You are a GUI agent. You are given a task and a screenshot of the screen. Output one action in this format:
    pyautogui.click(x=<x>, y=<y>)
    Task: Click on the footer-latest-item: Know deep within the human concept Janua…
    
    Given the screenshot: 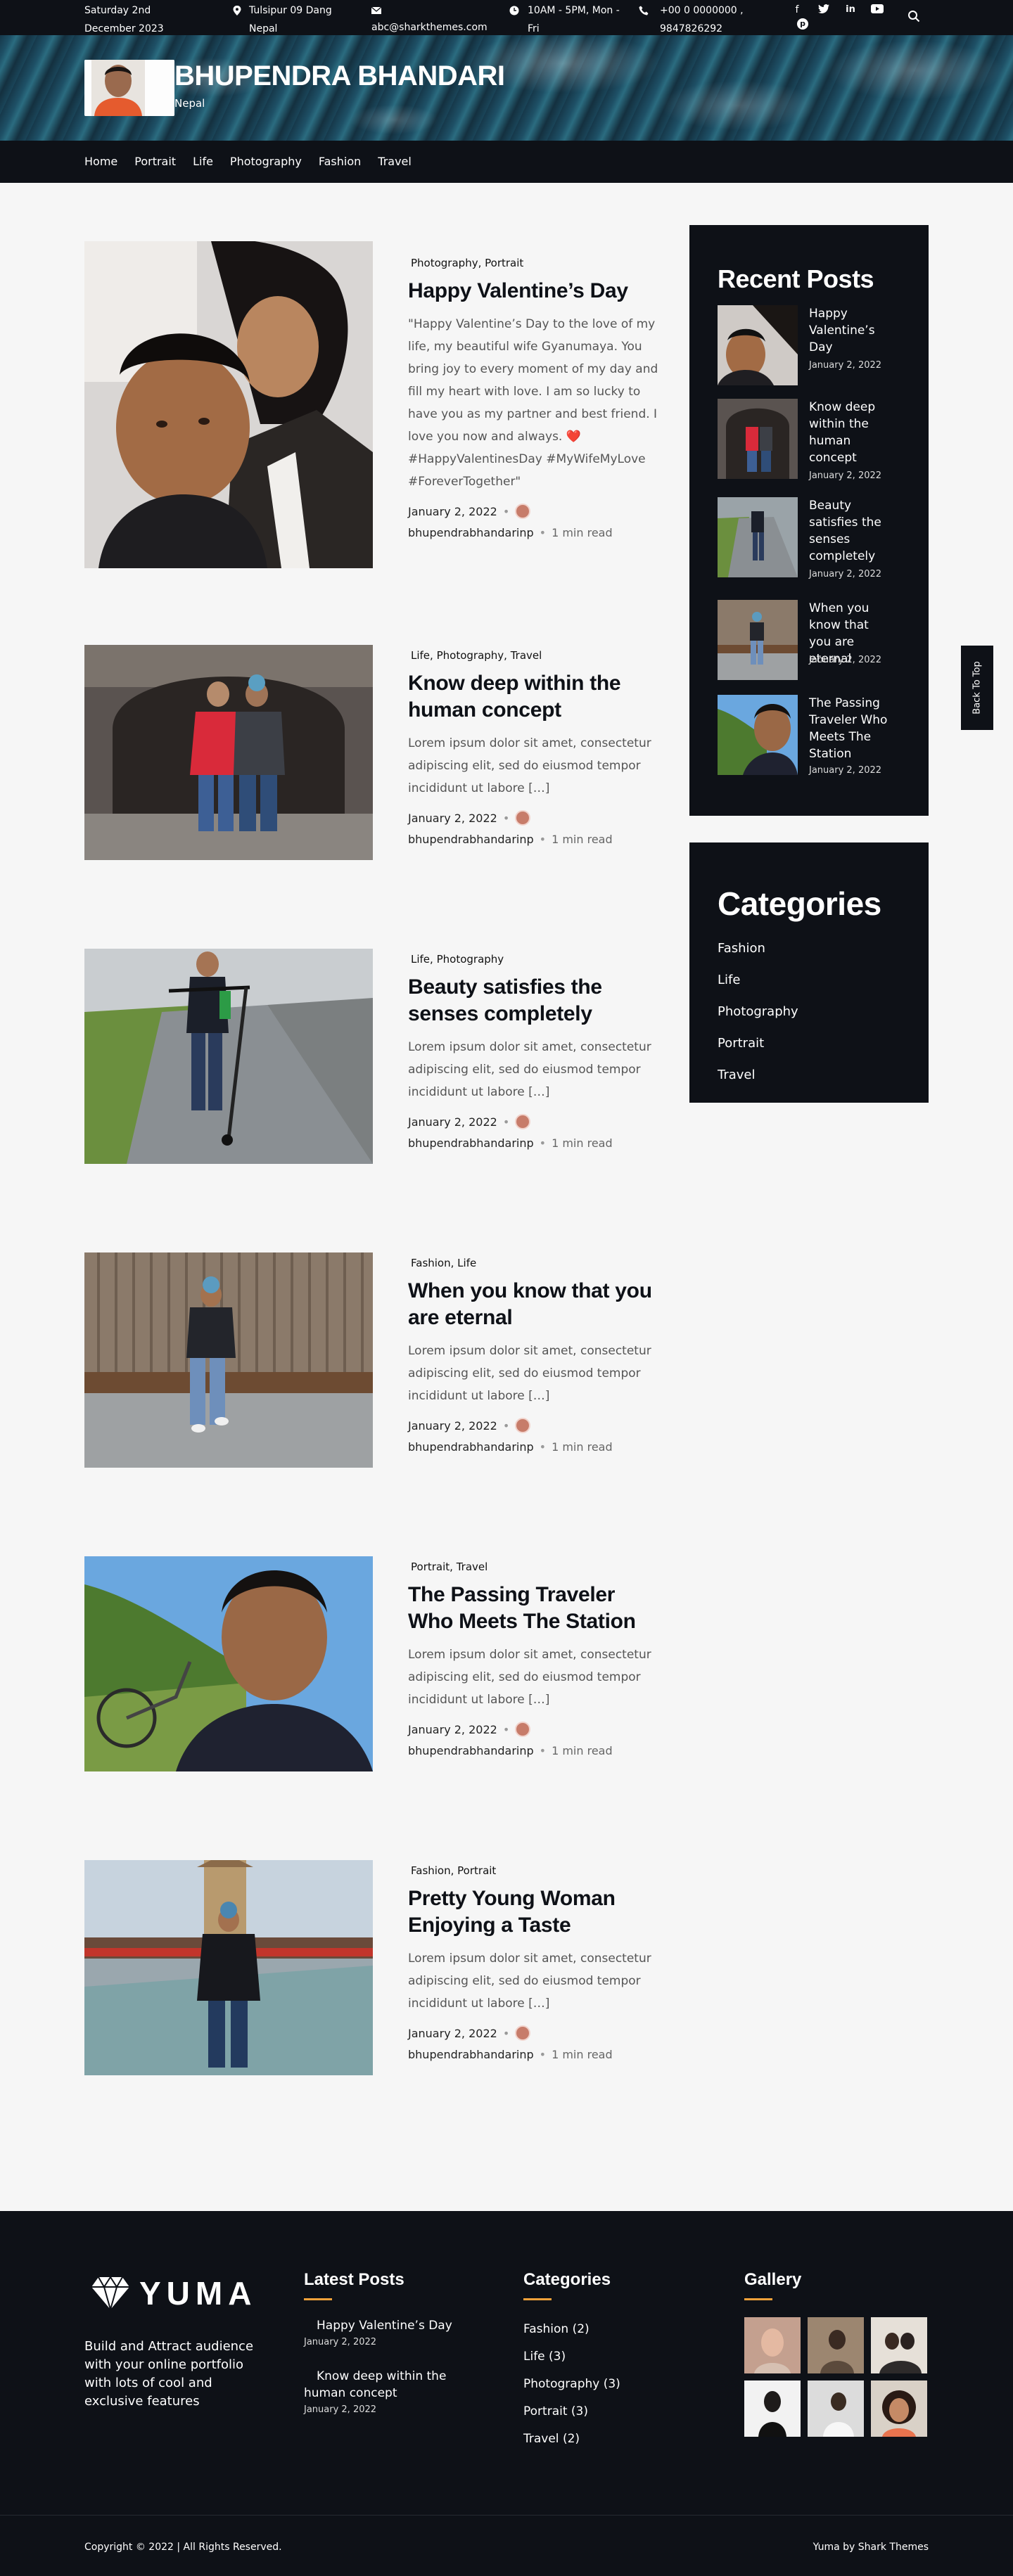 What is the action you would take?
    pyautogui.click(x=389, y=2393)
    